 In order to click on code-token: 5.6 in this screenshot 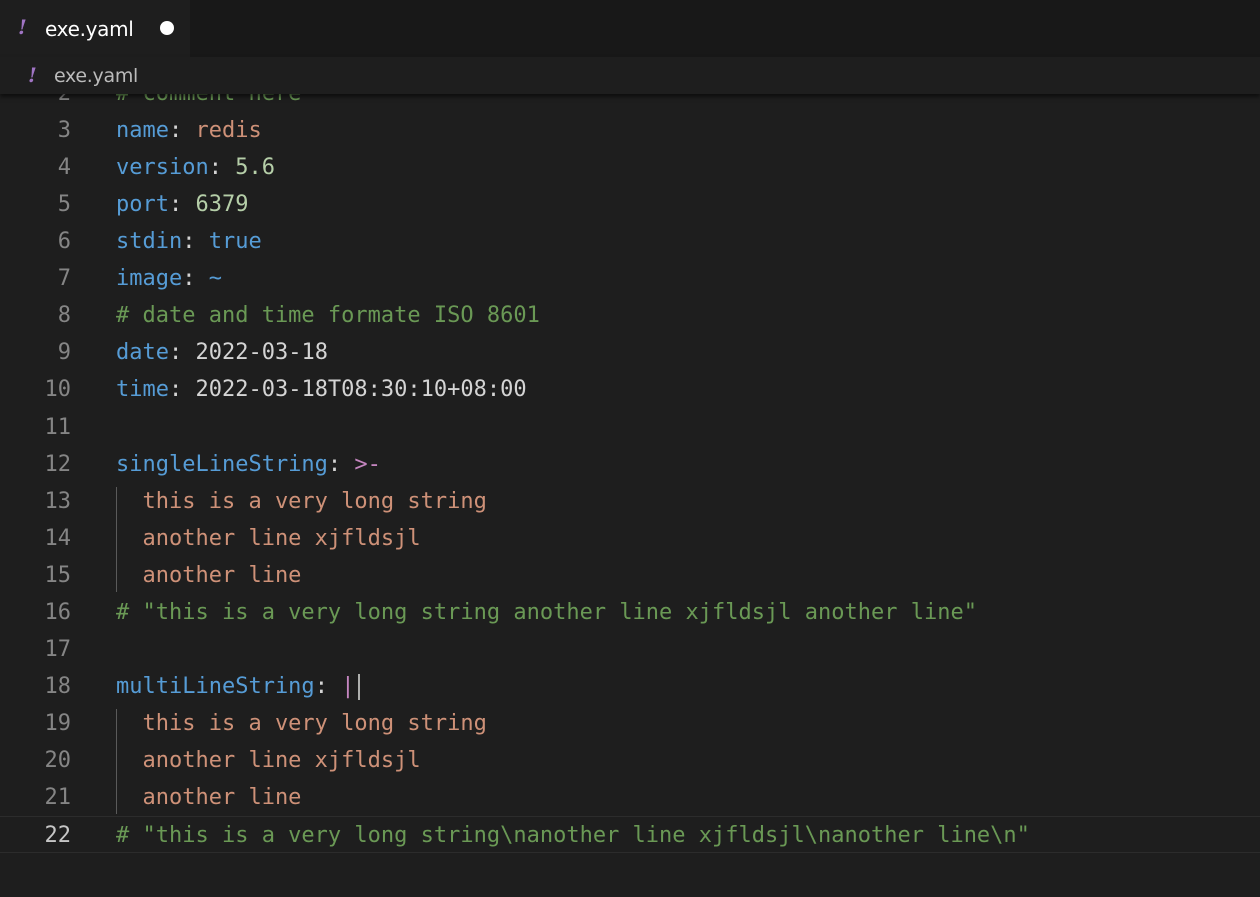, I will do `click(255, 168)`.